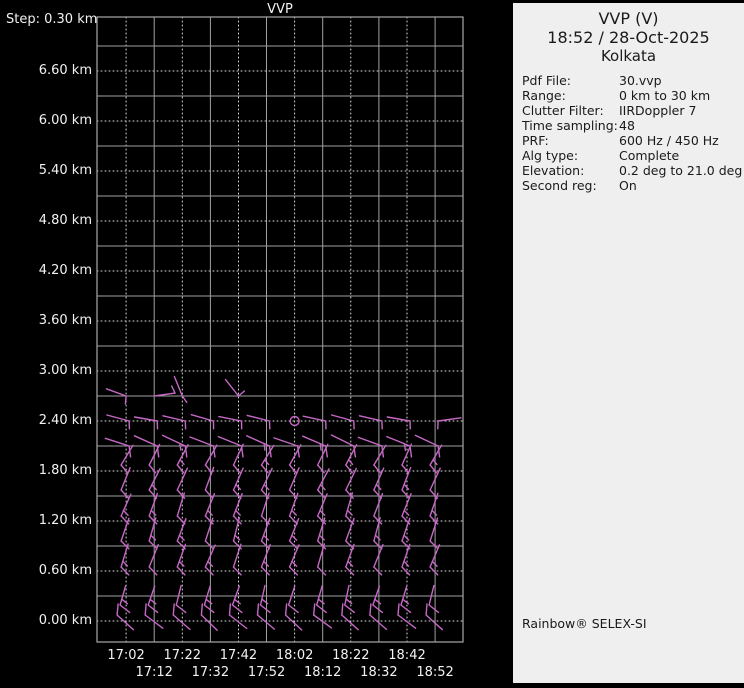 This screenshot has height=688, width=744. What do you see at coordinates (544, 95) in the screenshot?
I see `info-field-label: Range:` at bounding box center [544, 95].